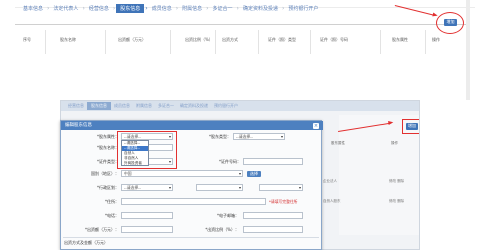 The height and width of the screenshot is (250, 500). What do you see at coordinates (230, 161) in the screenshot?
I see `label-cert-no: *证件号码：` at bounding box center [230, 161].